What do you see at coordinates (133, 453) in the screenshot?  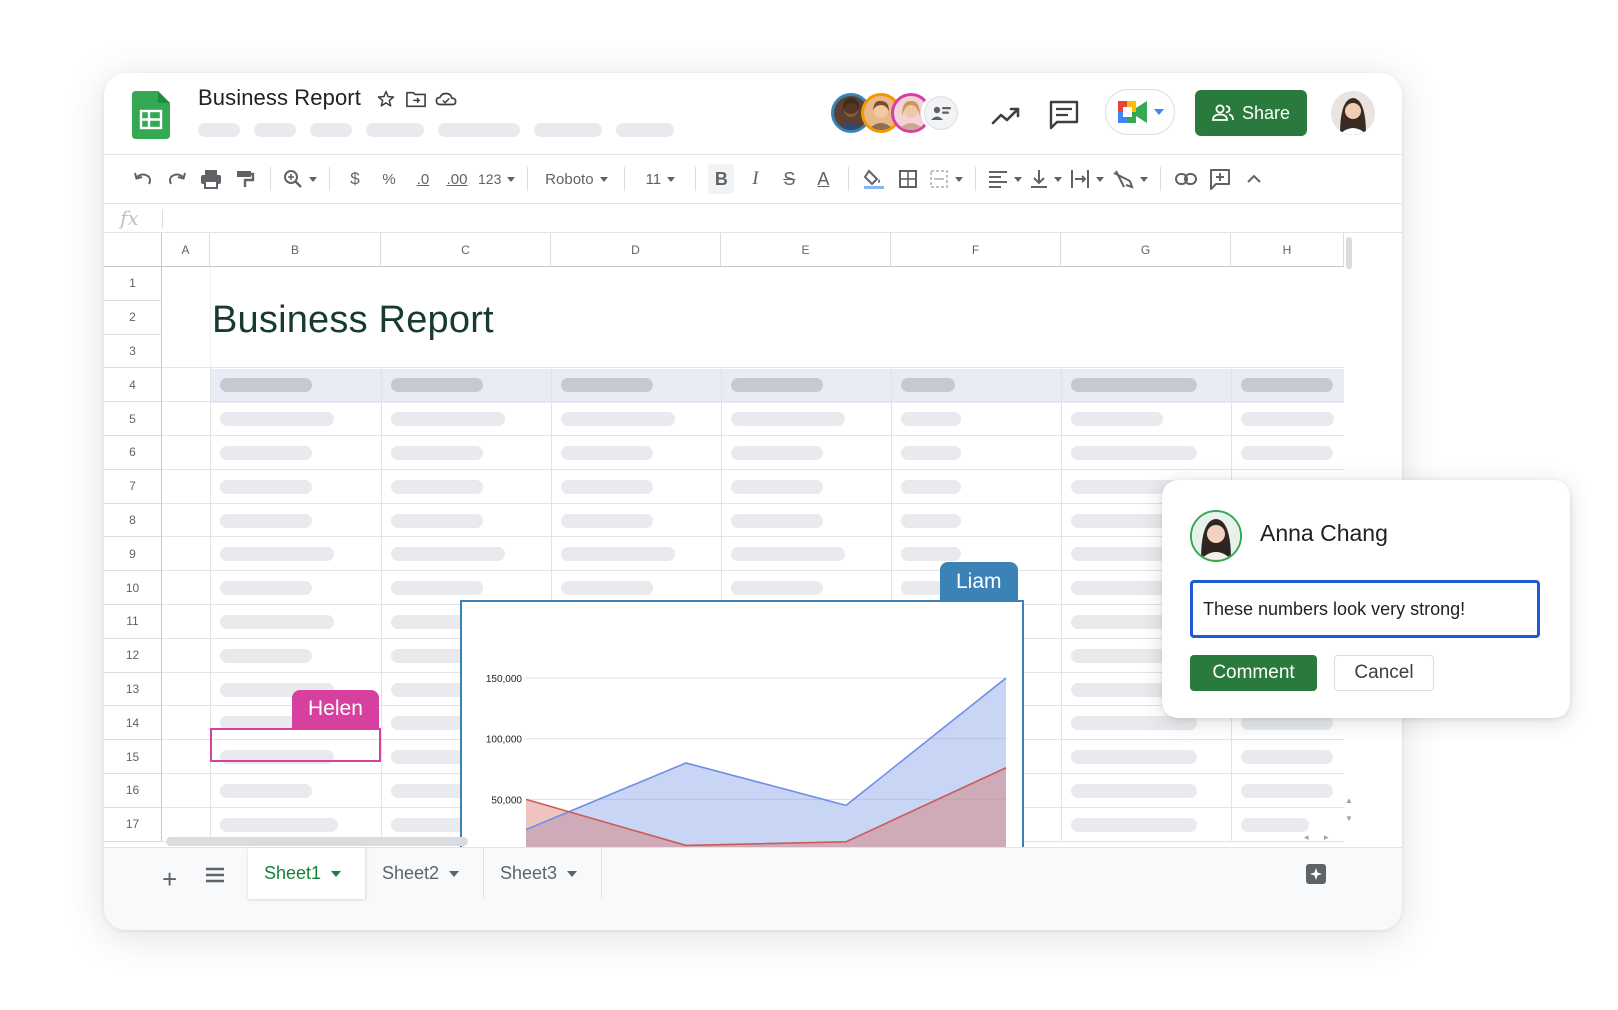 I see `row-header: 6` at bounding box center [133, 453].